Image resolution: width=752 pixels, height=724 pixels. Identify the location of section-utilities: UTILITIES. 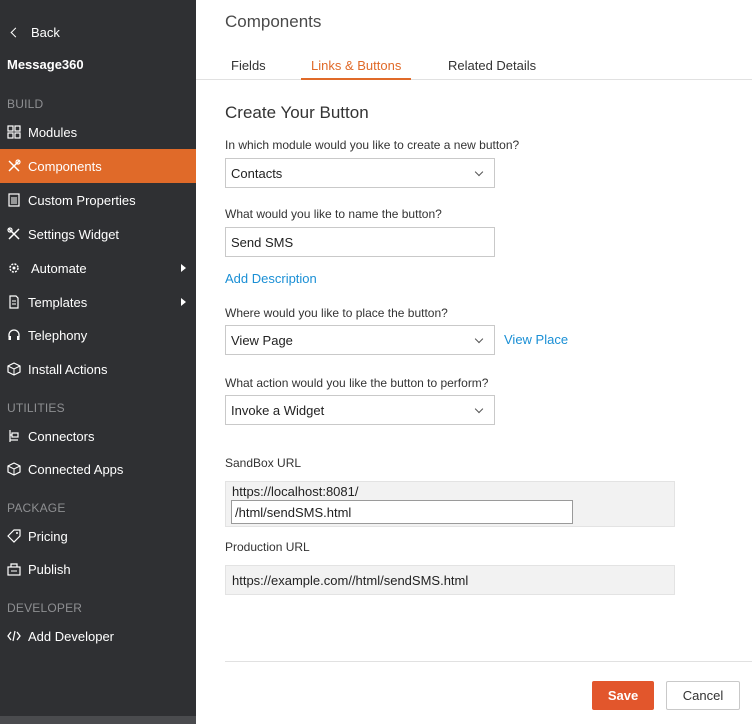
(36, 408).